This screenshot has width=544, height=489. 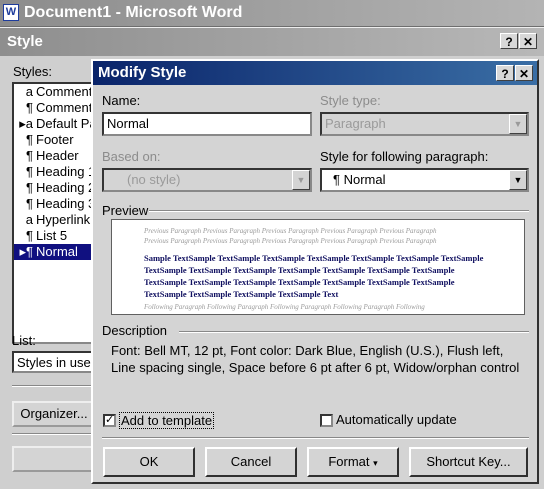 What do you see at coordinates (66, 171) in the screenshot?
I see `style-name: Heading 1` at bounding box center [66, 171].